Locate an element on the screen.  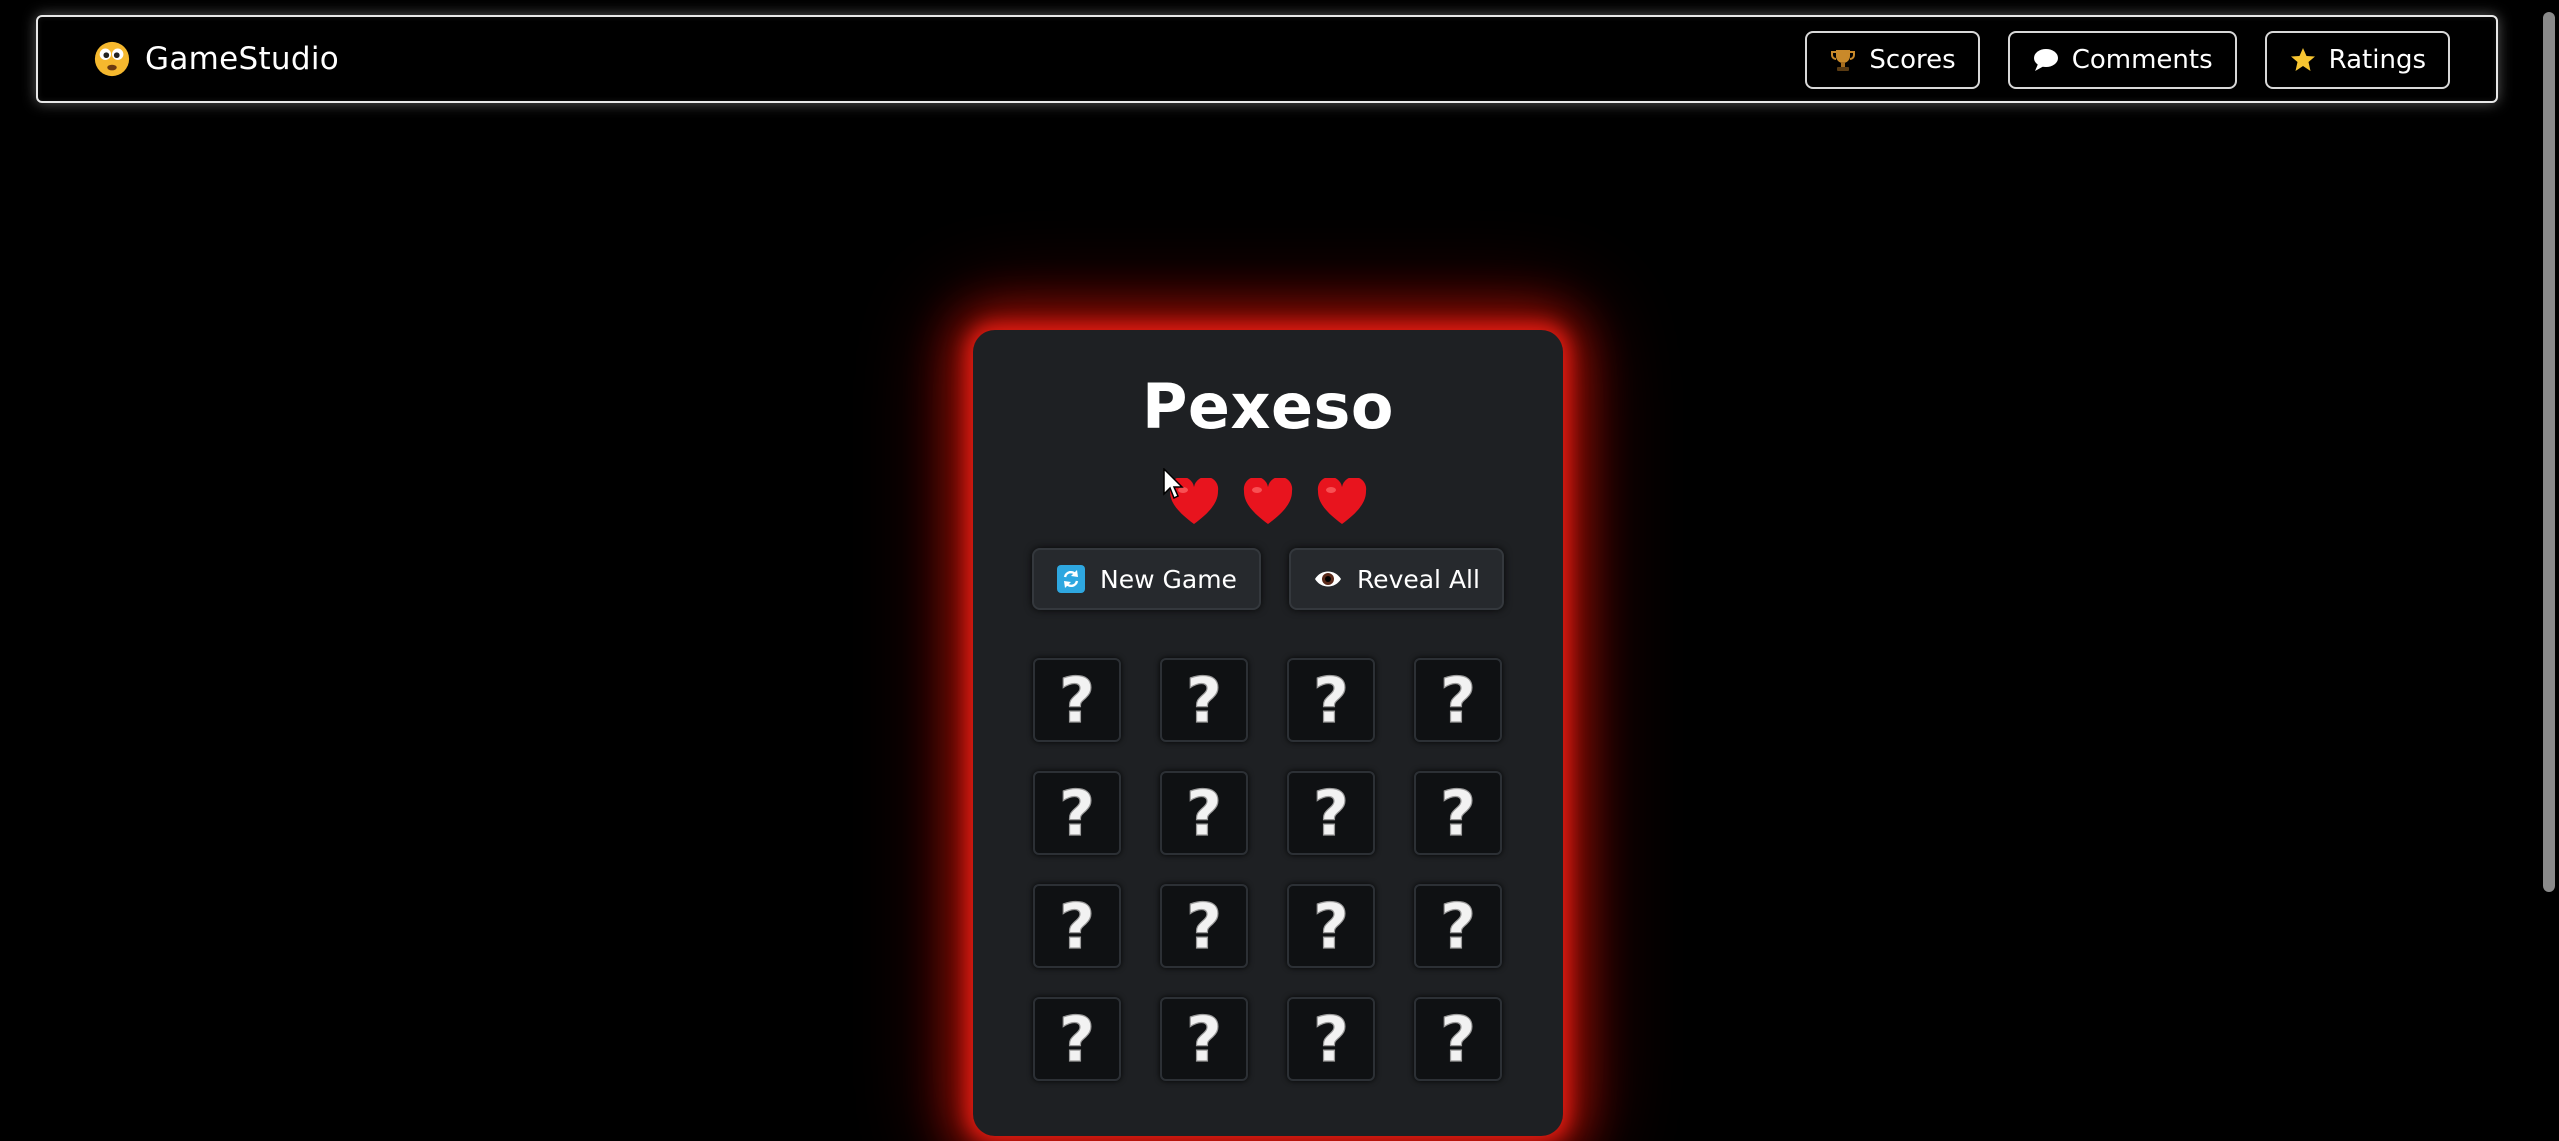
scores-button: Scores is located at coordinates (1892, 60).